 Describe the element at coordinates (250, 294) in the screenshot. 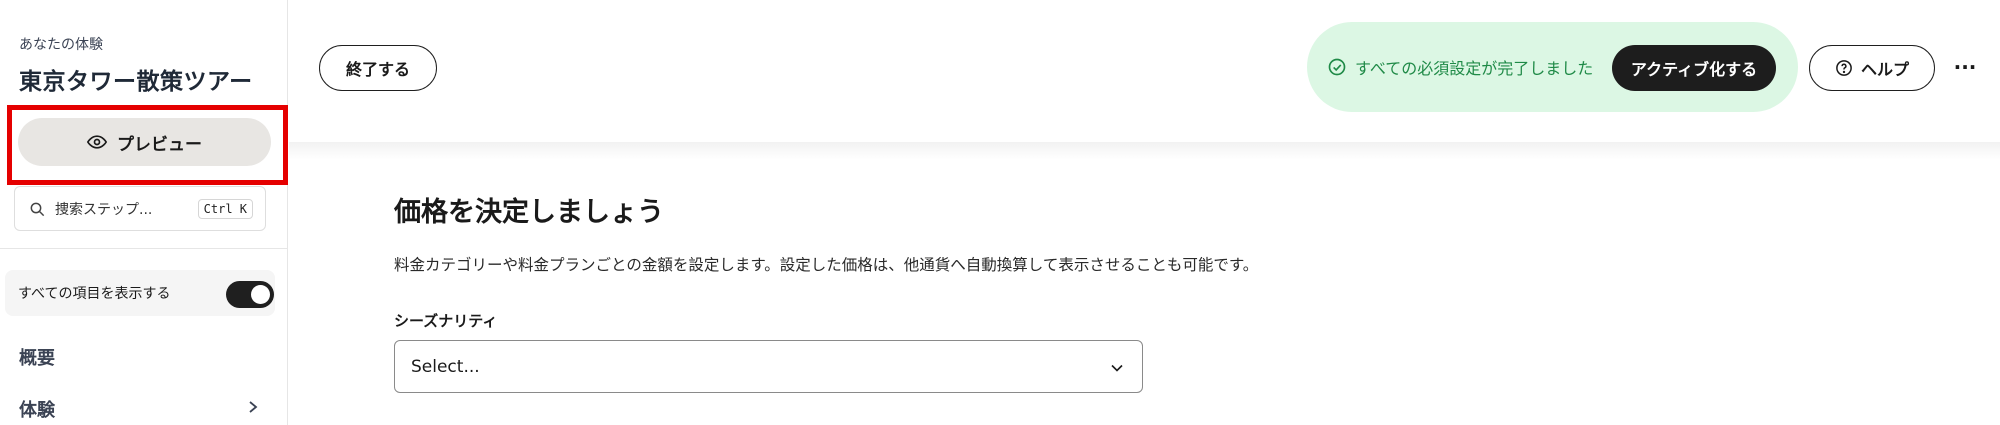

I see `show-all-toggle` at that location.